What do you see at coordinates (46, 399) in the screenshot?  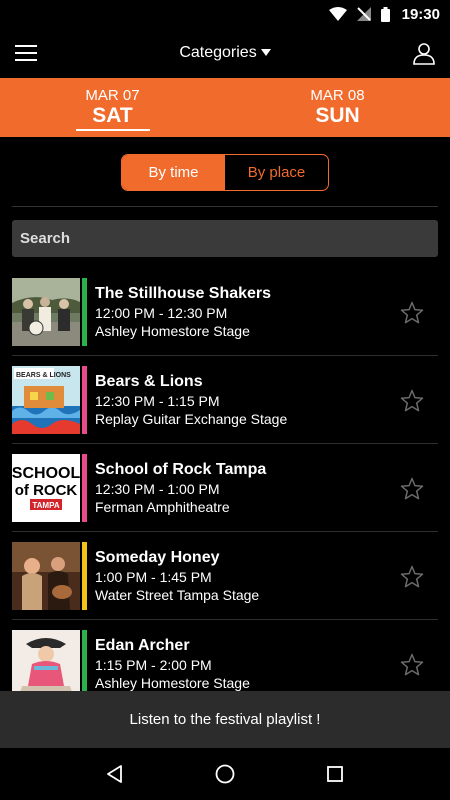 I see `event-thumbnail: BEARS & LIONS` at bounding box center [46, 399].